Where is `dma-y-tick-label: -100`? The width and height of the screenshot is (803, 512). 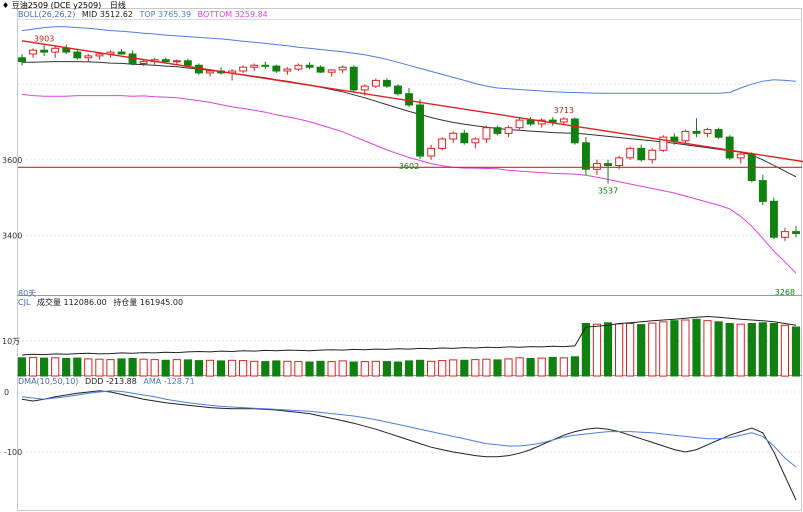 dma-y-tick-label: -100 is located at coordinates (13, 452).